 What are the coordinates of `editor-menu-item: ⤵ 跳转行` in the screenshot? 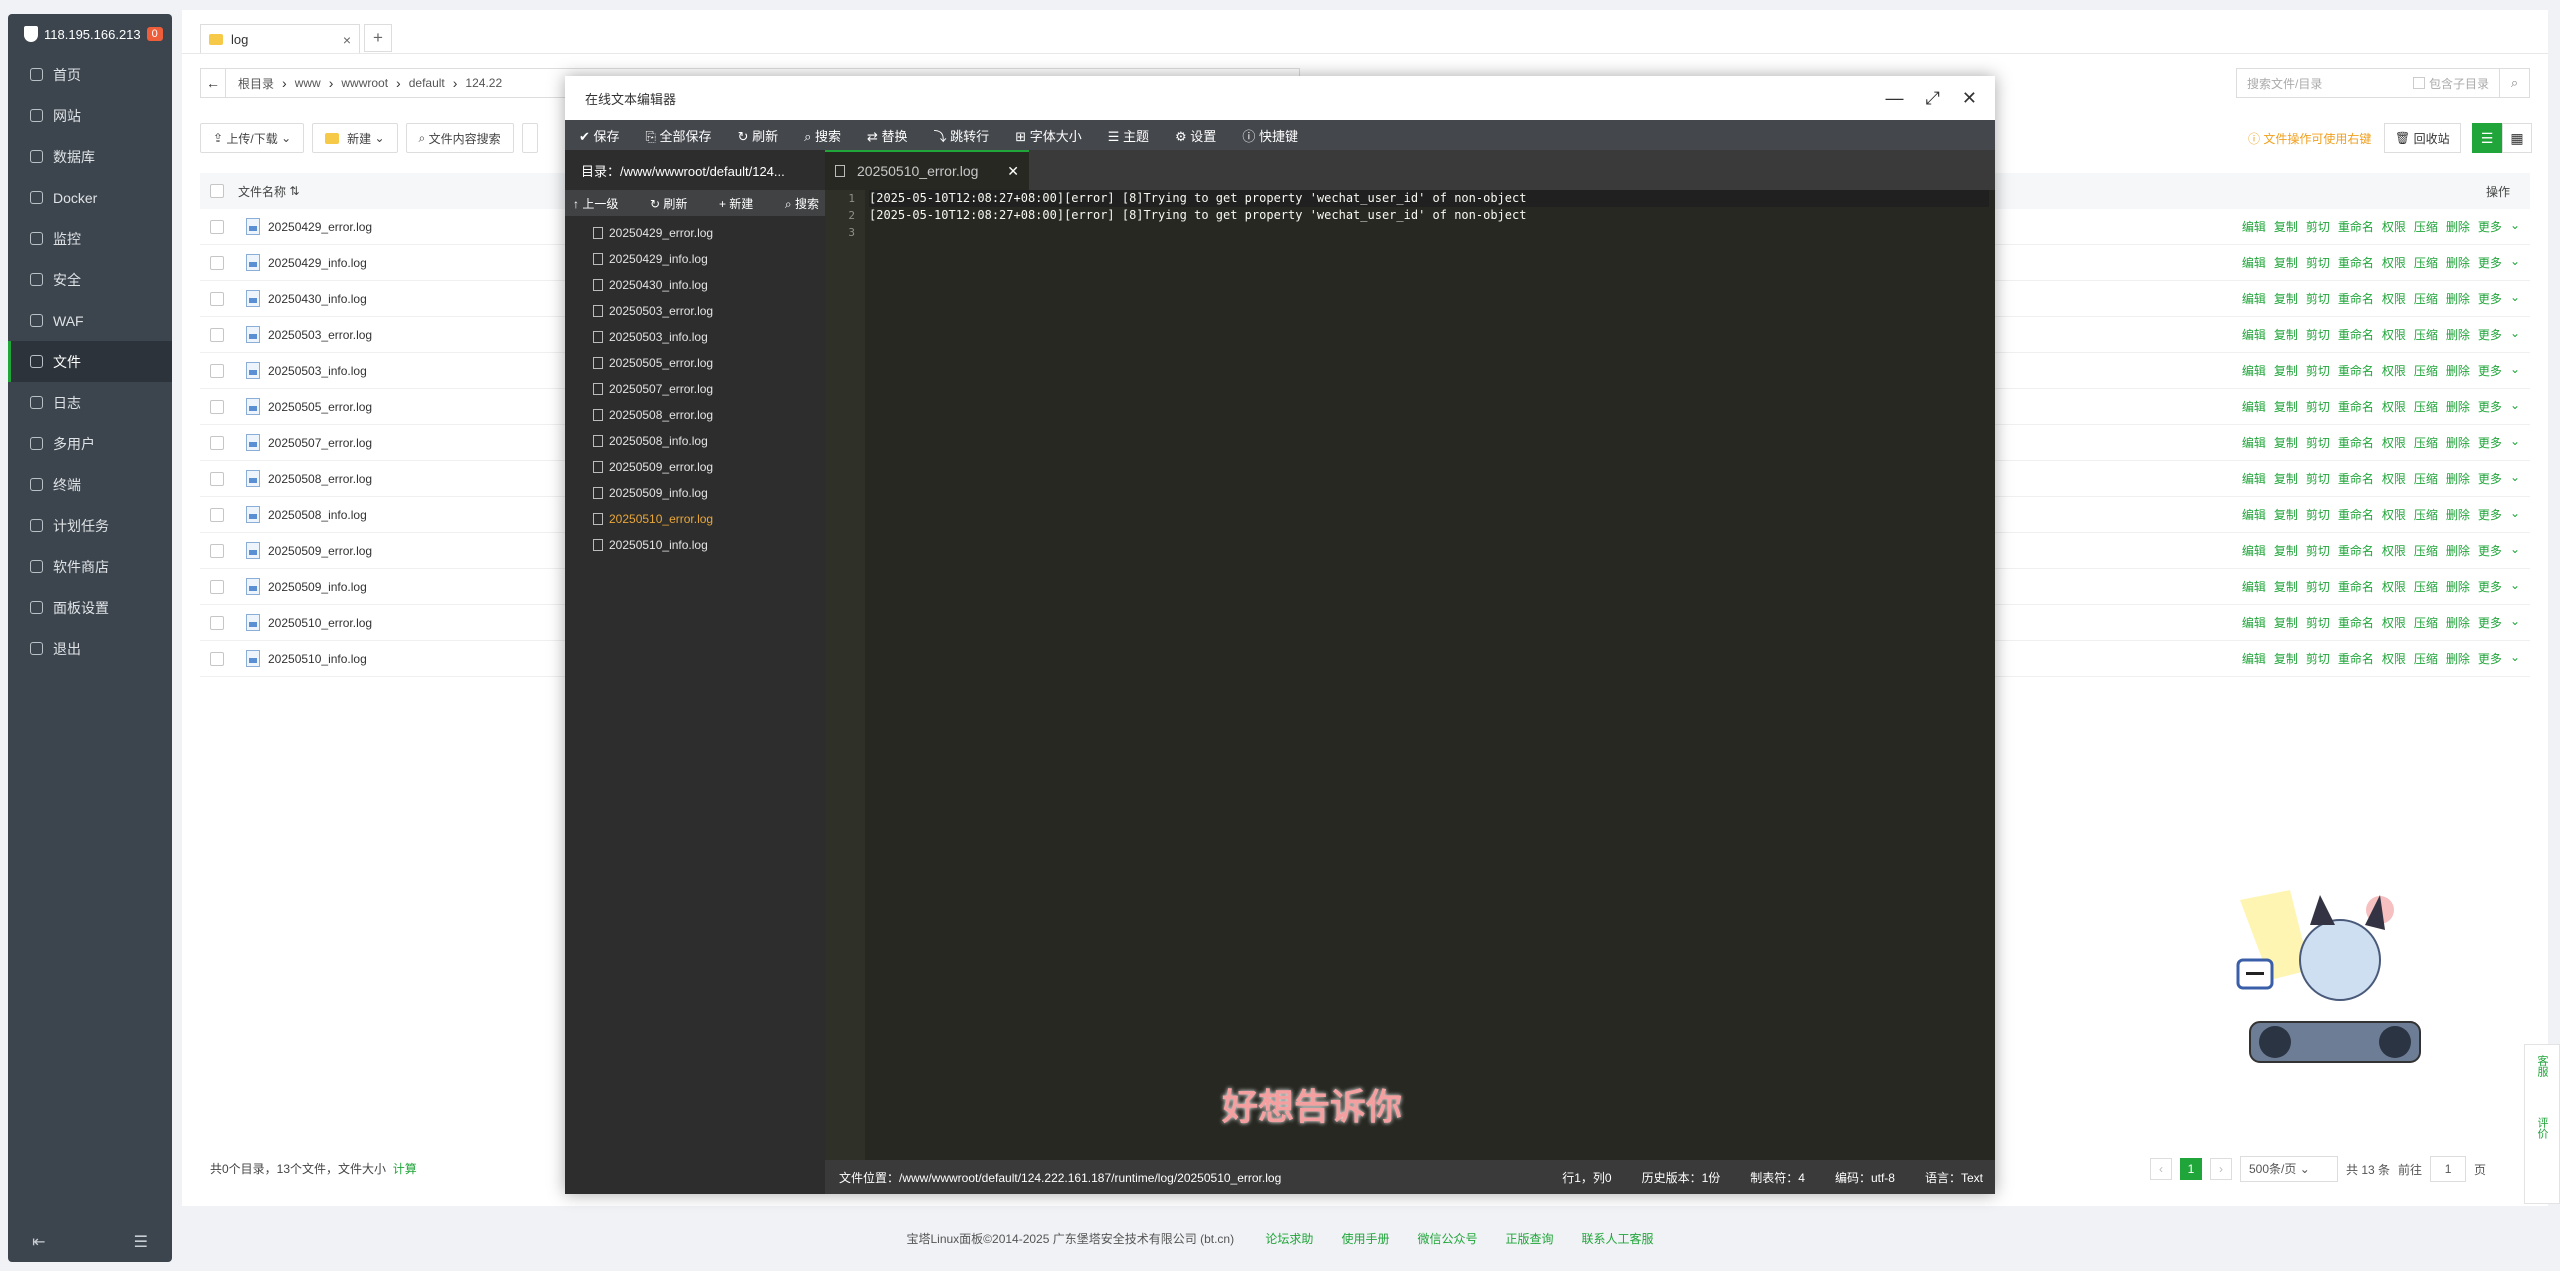 It's located at (962, 135).